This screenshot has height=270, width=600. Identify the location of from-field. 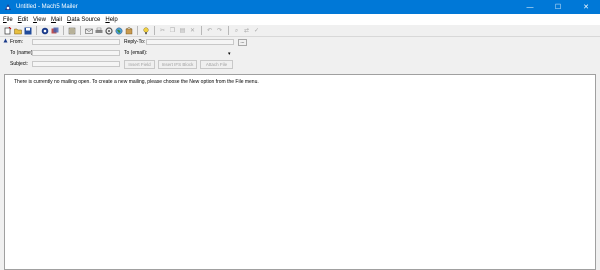
(76, 42).